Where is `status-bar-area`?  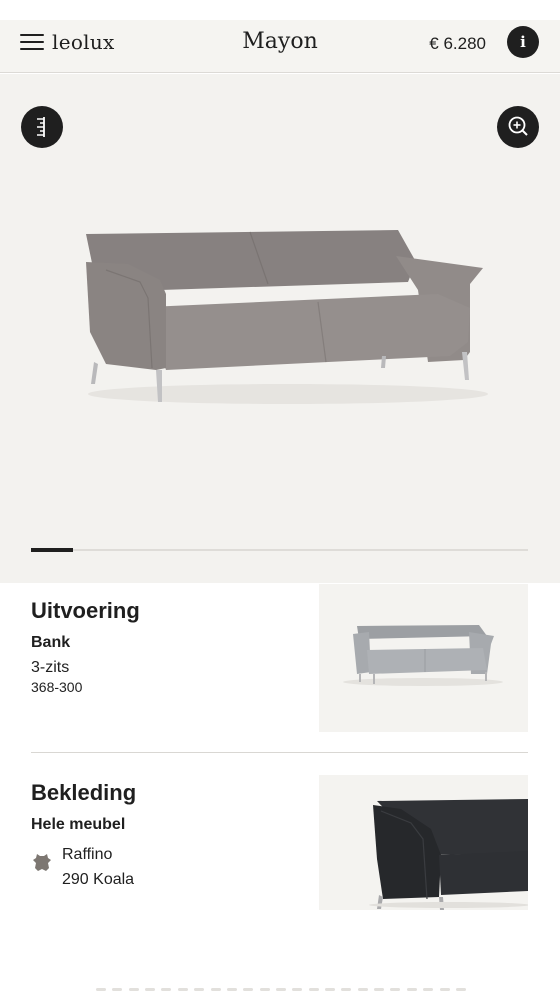 status-bar-area is located at coordinates (280, 10).